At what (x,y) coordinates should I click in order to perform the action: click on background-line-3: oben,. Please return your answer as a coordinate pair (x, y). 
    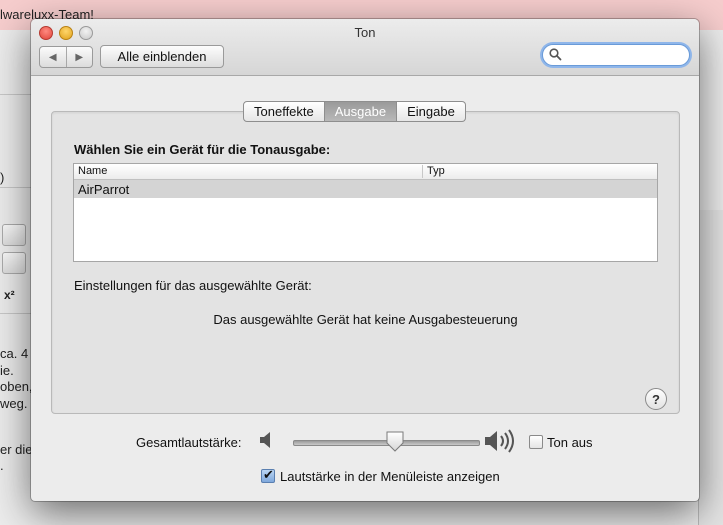
    Looking at the image, I should click on (16, 386).